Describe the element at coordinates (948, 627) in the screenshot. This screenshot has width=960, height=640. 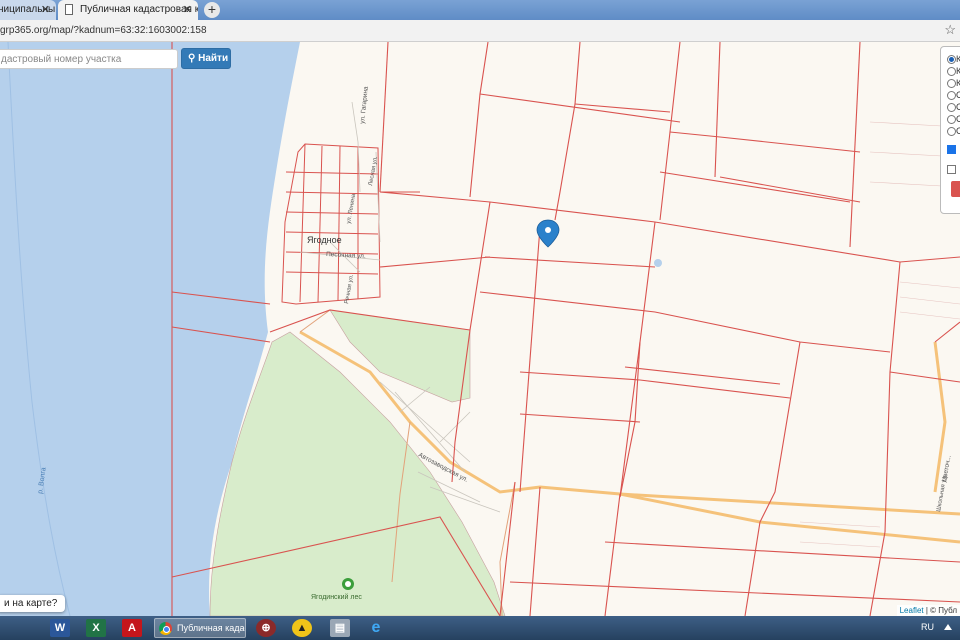
I see `tray-up-arrow-icon` at that location.